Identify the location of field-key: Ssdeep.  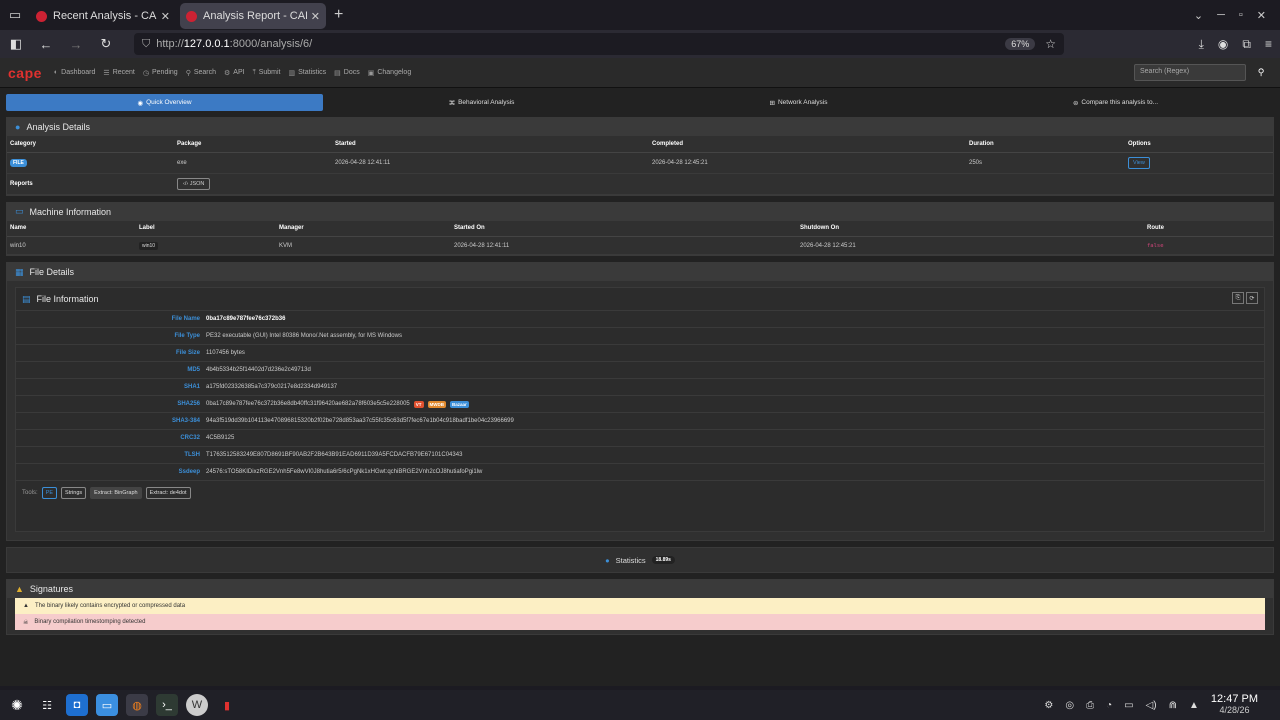
(189, 472).